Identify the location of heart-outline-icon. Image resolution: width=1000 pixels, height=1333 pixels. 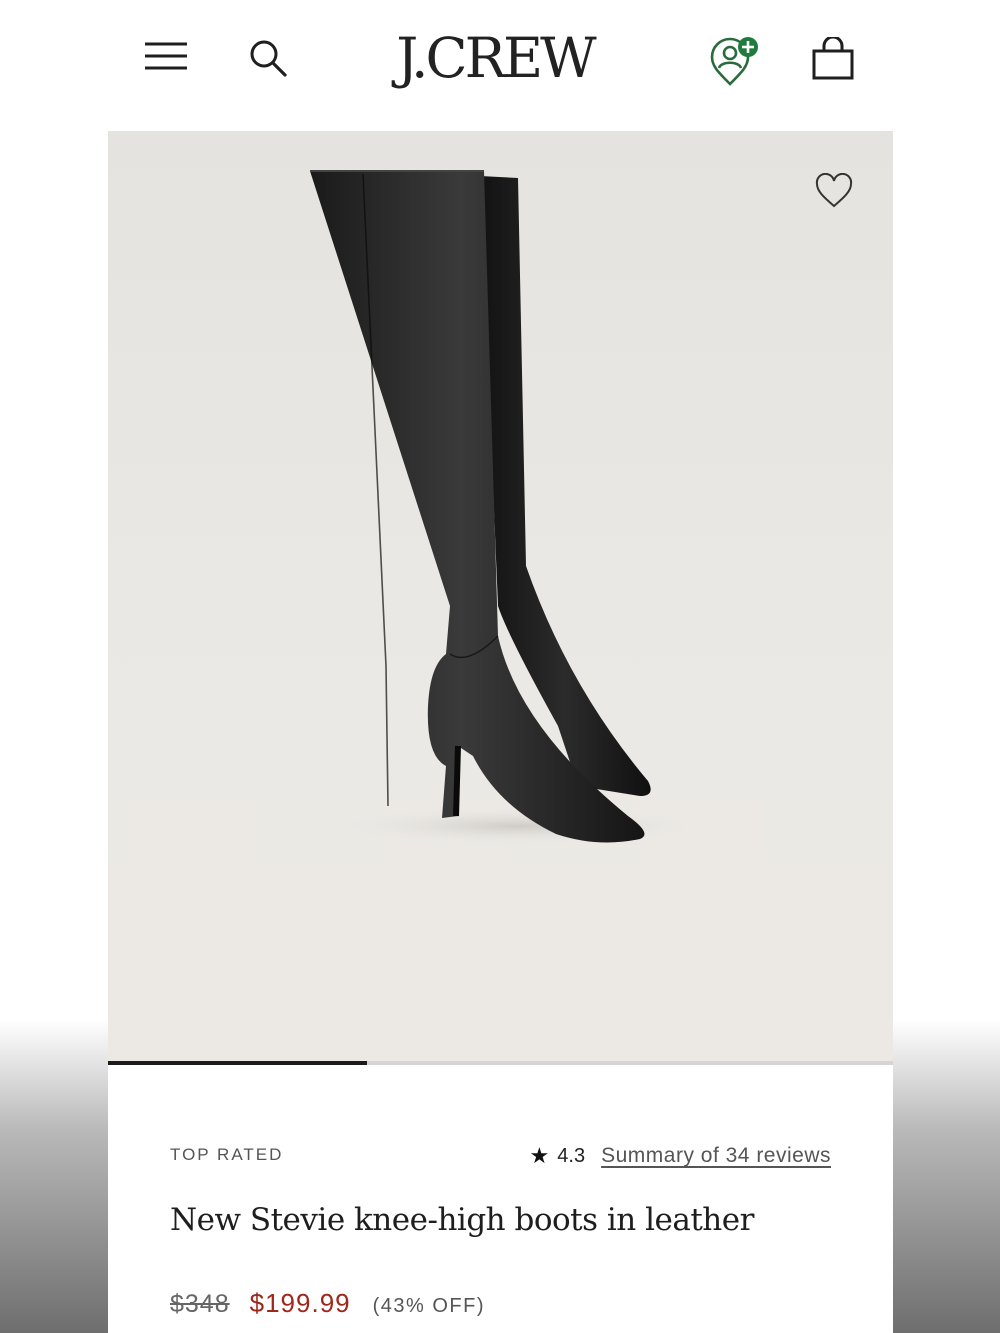
(834, 190).